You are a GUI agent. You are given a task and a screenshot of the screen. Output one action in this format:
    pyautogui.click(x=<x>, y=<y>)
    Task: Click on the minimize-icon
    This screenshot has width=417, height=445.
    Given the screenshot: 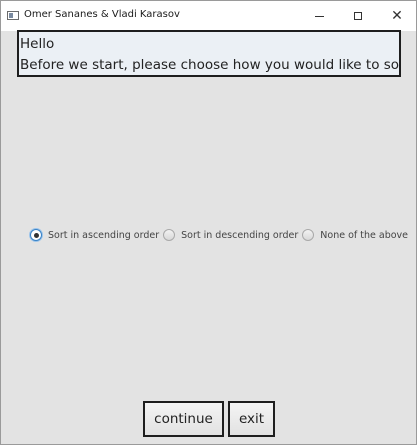 What is the action you would take?
    pyautogui.click(x=319, y=16)
    